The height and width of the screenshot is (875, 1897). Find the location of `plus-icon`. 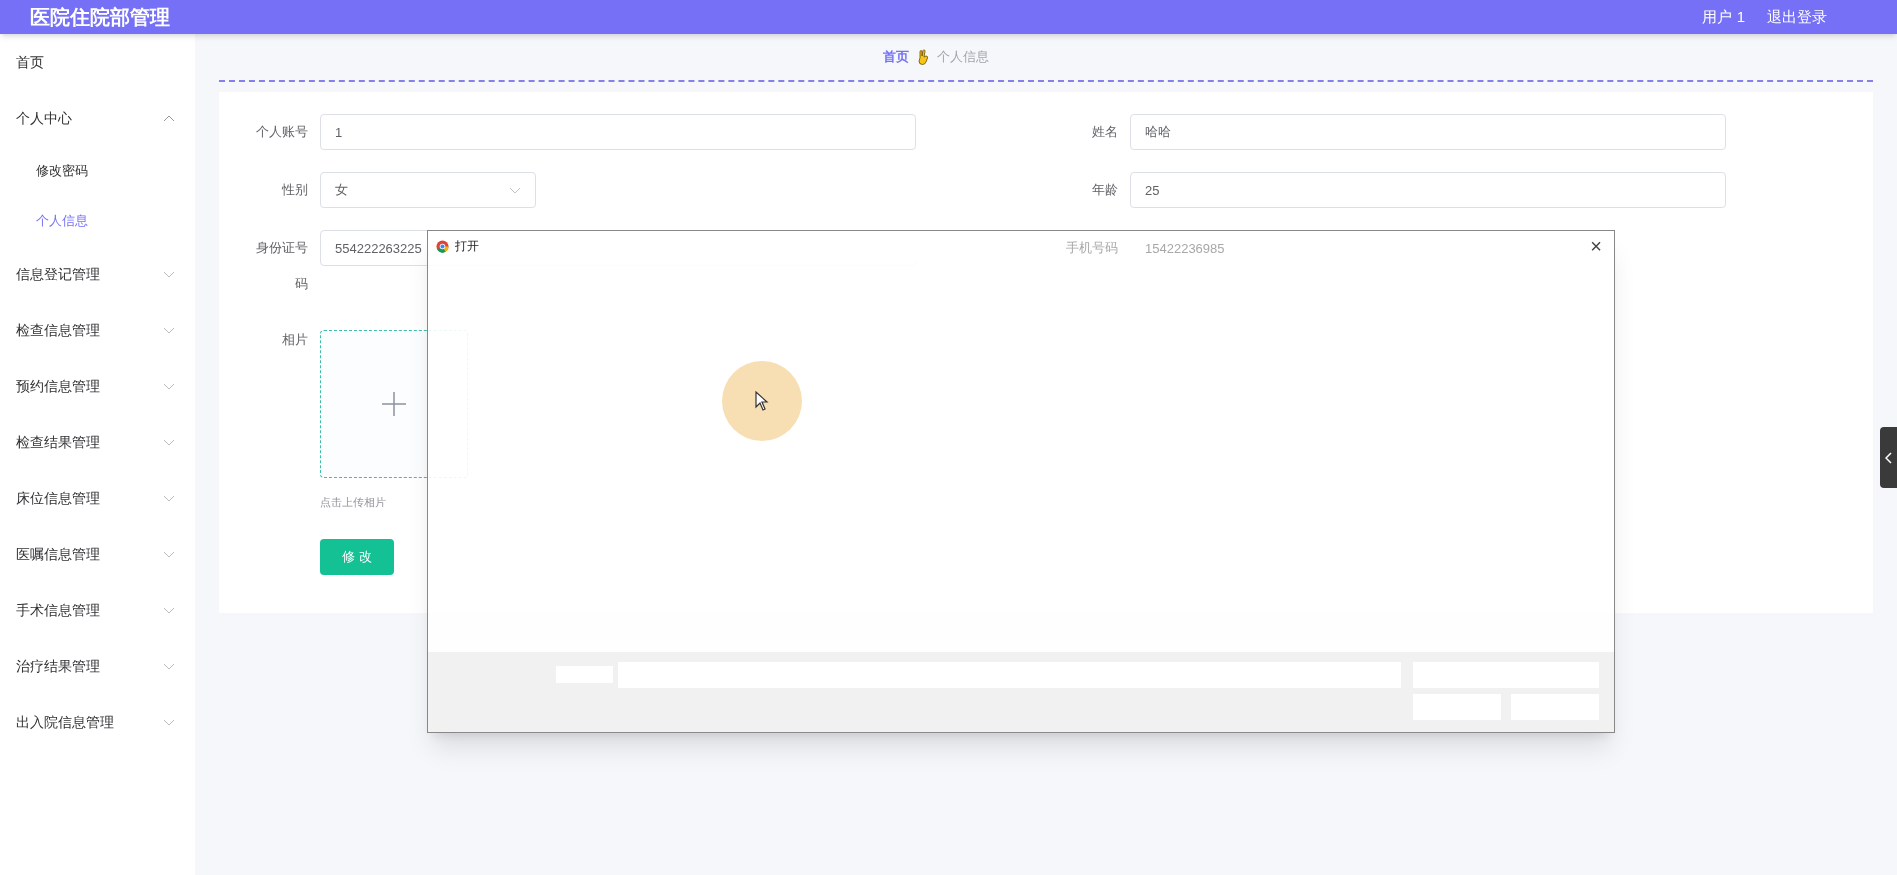

plus-icon is located at coordinates (394, 404).